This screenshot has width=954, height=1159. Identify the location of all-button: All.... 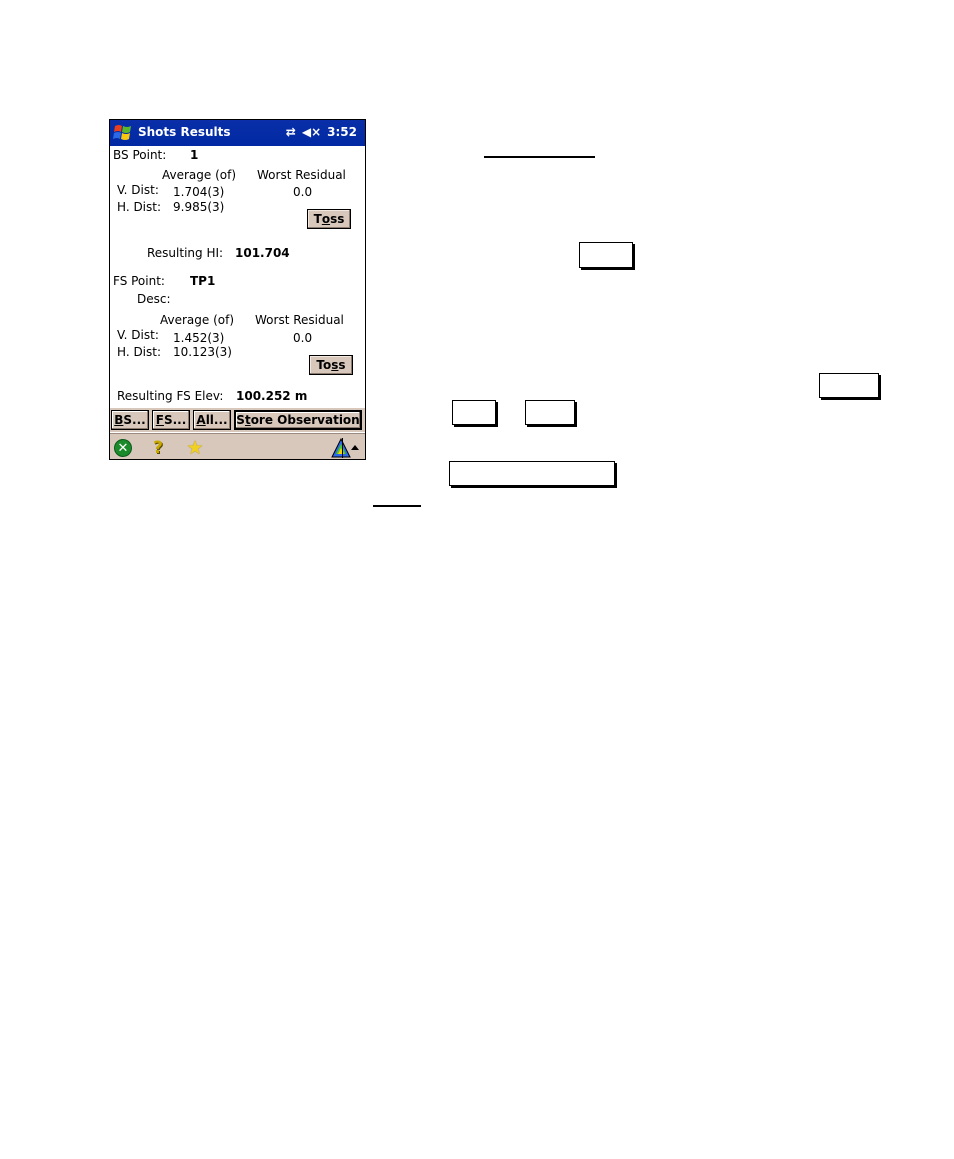
(212, 420).